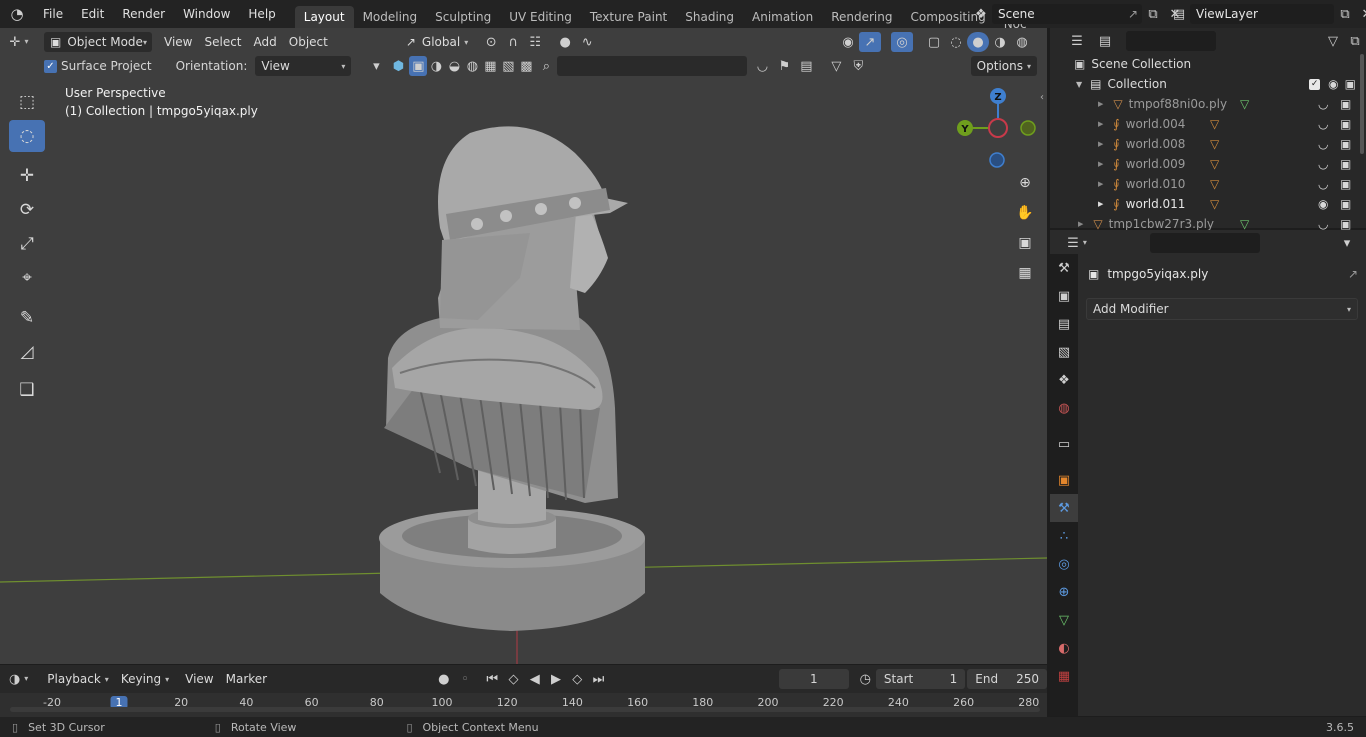 This screenshot has height=737, width=1366. What do you see at coordinates (534, 679) in the screenshot?
I see `play-reverse-icon: ◀` at bounding box center [534, 679].